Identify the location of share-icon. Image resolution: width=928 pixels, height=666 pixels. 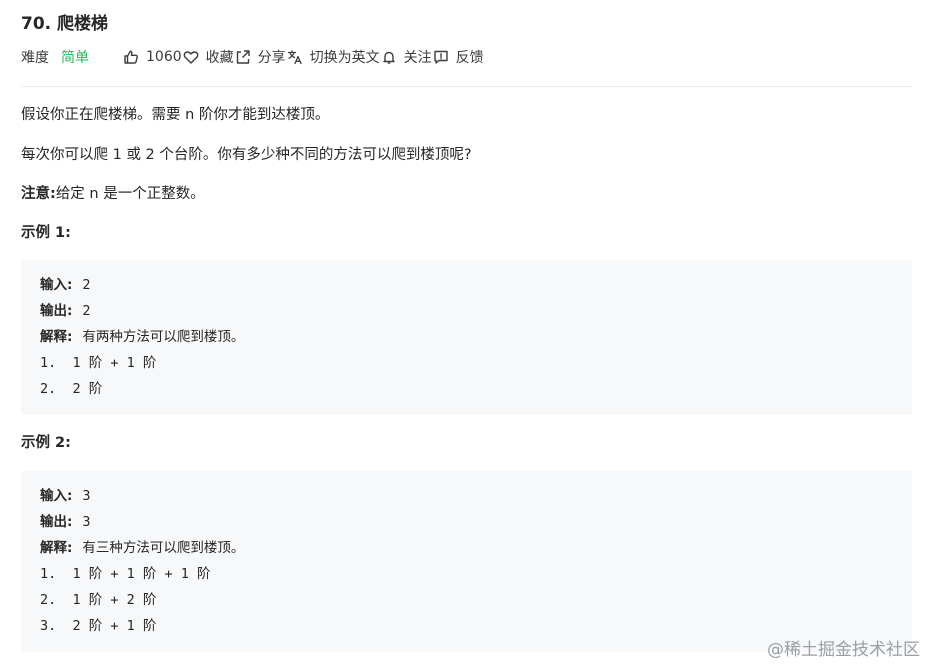
(243, 57).